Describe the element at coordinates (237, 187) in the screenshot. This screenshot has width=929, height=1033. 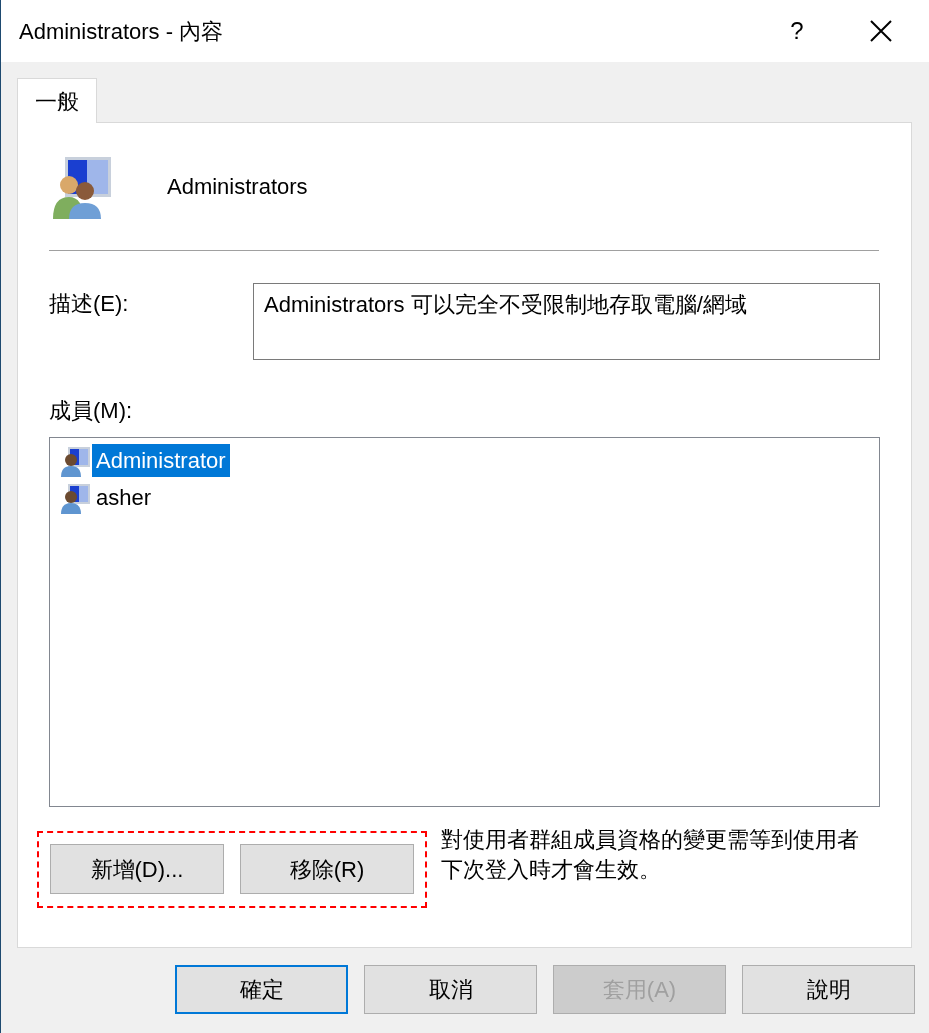
I see `group-name: Administrators` at that location.